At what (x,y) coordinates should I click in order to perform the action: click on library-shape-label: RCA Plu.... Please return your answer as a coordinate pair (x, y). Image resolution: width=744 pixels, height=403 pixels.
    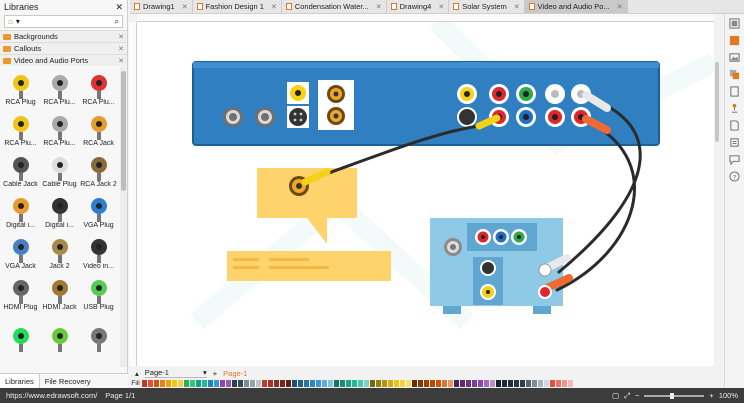
    Looking at the image, I should click on (59, 143).